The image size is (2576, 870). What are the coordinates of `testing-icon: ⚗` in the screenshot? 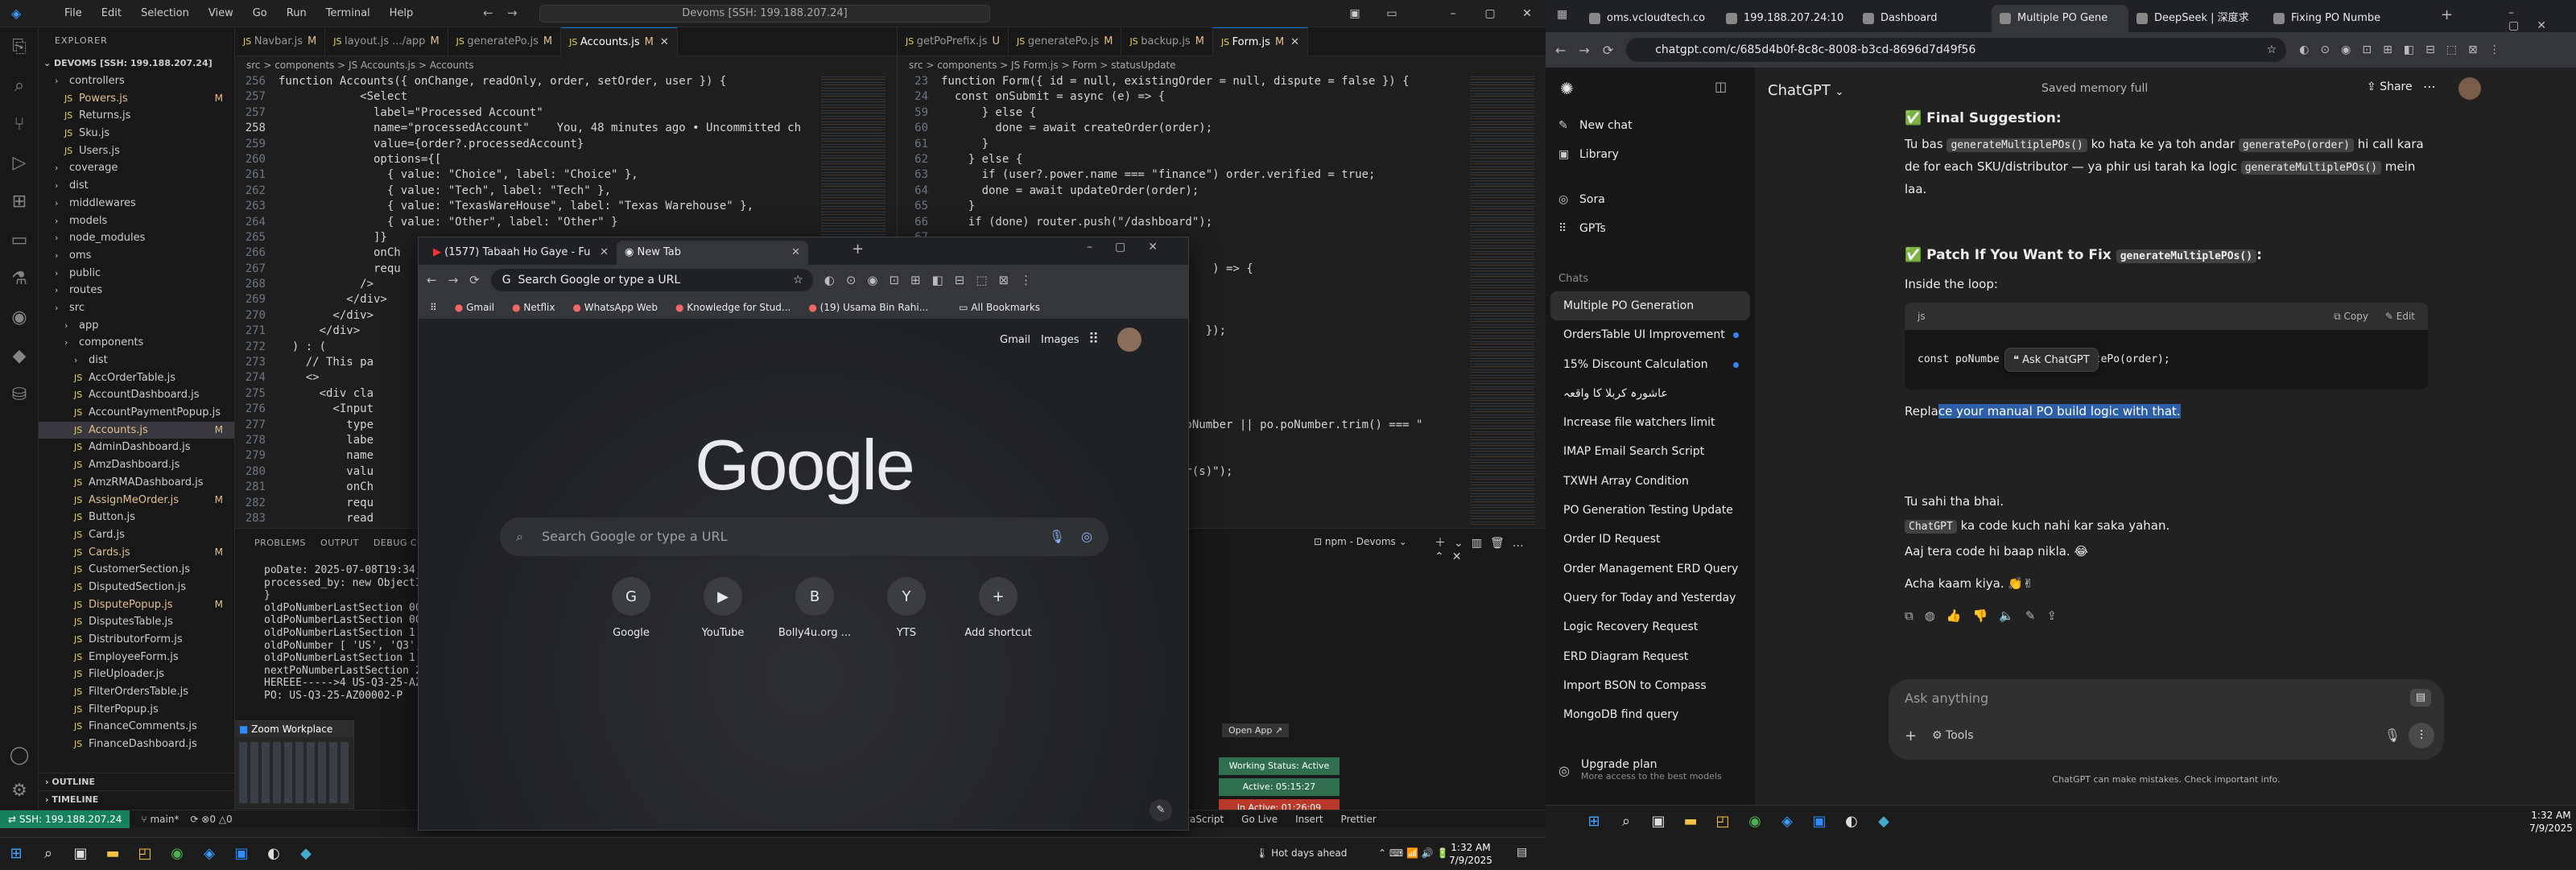 It's located at (19, 278).